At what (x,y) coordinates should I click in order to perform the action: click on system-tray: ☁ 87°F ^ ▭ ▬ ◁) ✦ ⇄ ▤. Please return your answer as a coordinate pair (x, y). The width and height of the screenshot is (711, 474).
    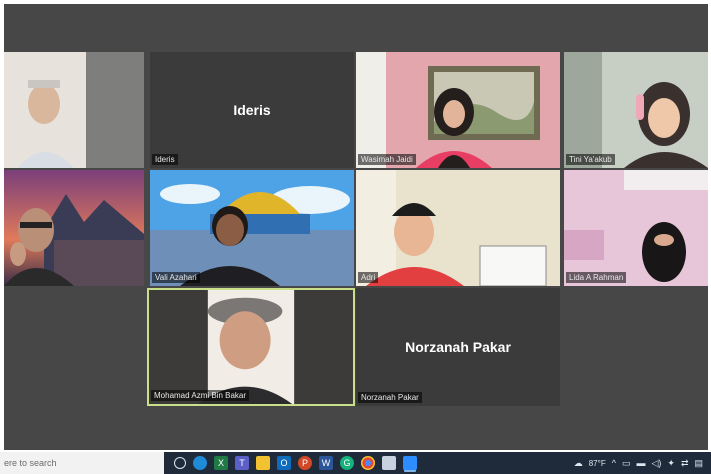
    Looking at the image, I should click on (642, 463).